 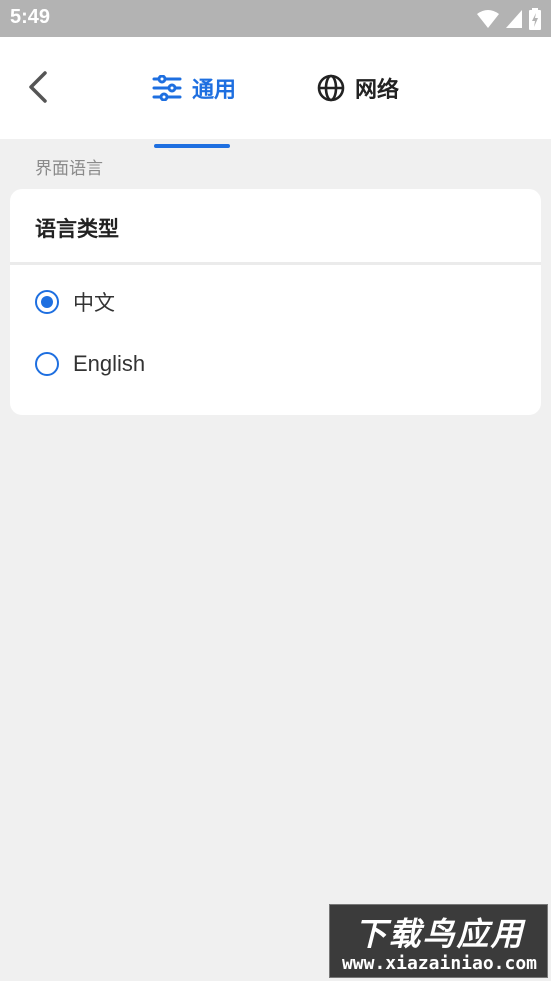 What do you see at coordinates (488, 19) in the screenshot?
I see `wifi-icon` at bounding box center [488, 19].